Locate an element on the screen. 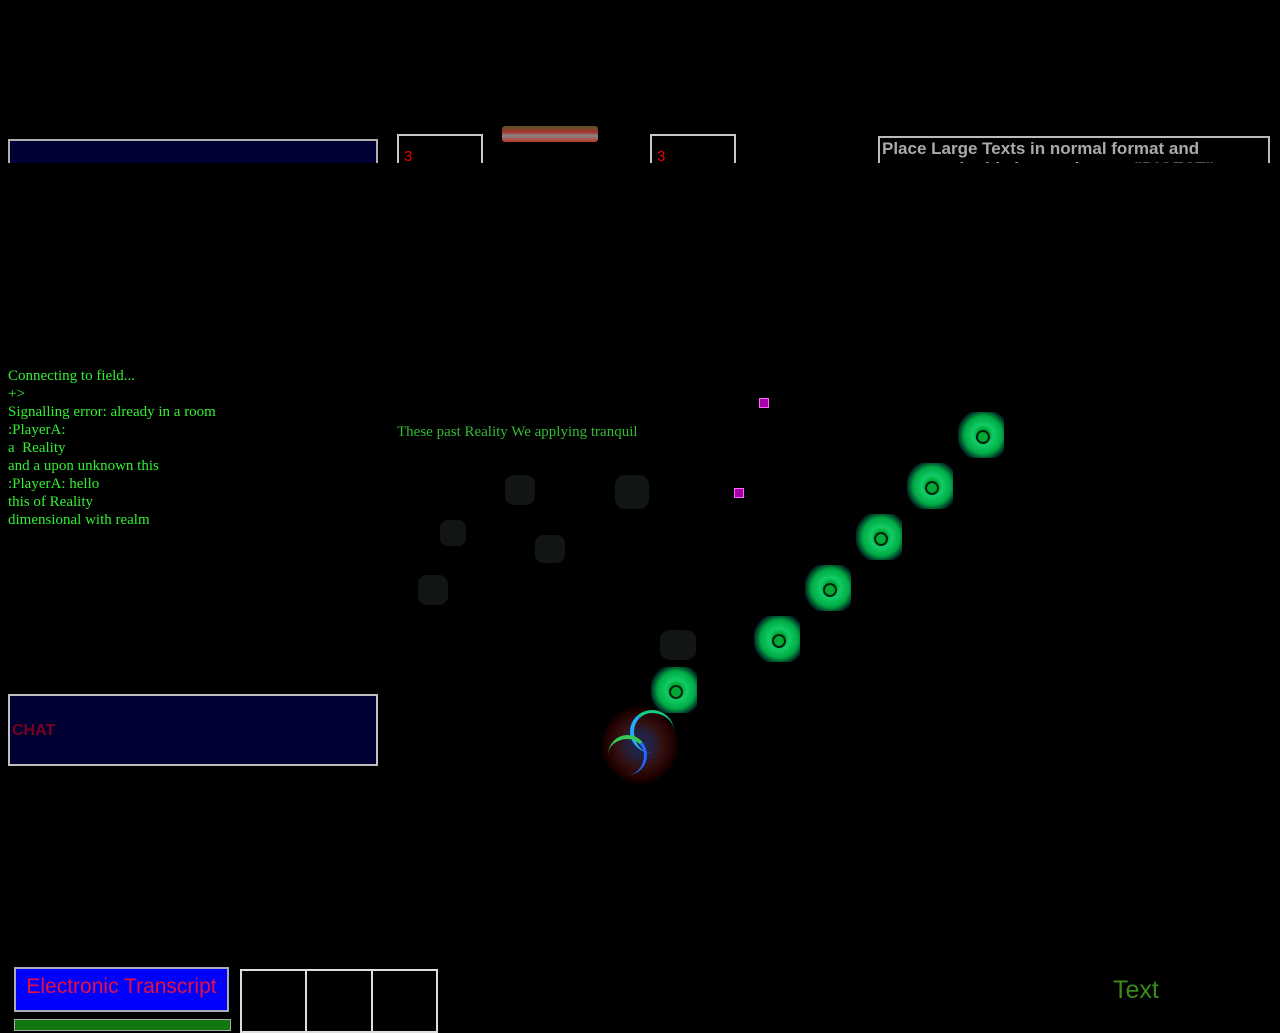 This screenshot has height=1033, width=1280. log-line: and a upon unknown this is located at coordinates (83, 466).